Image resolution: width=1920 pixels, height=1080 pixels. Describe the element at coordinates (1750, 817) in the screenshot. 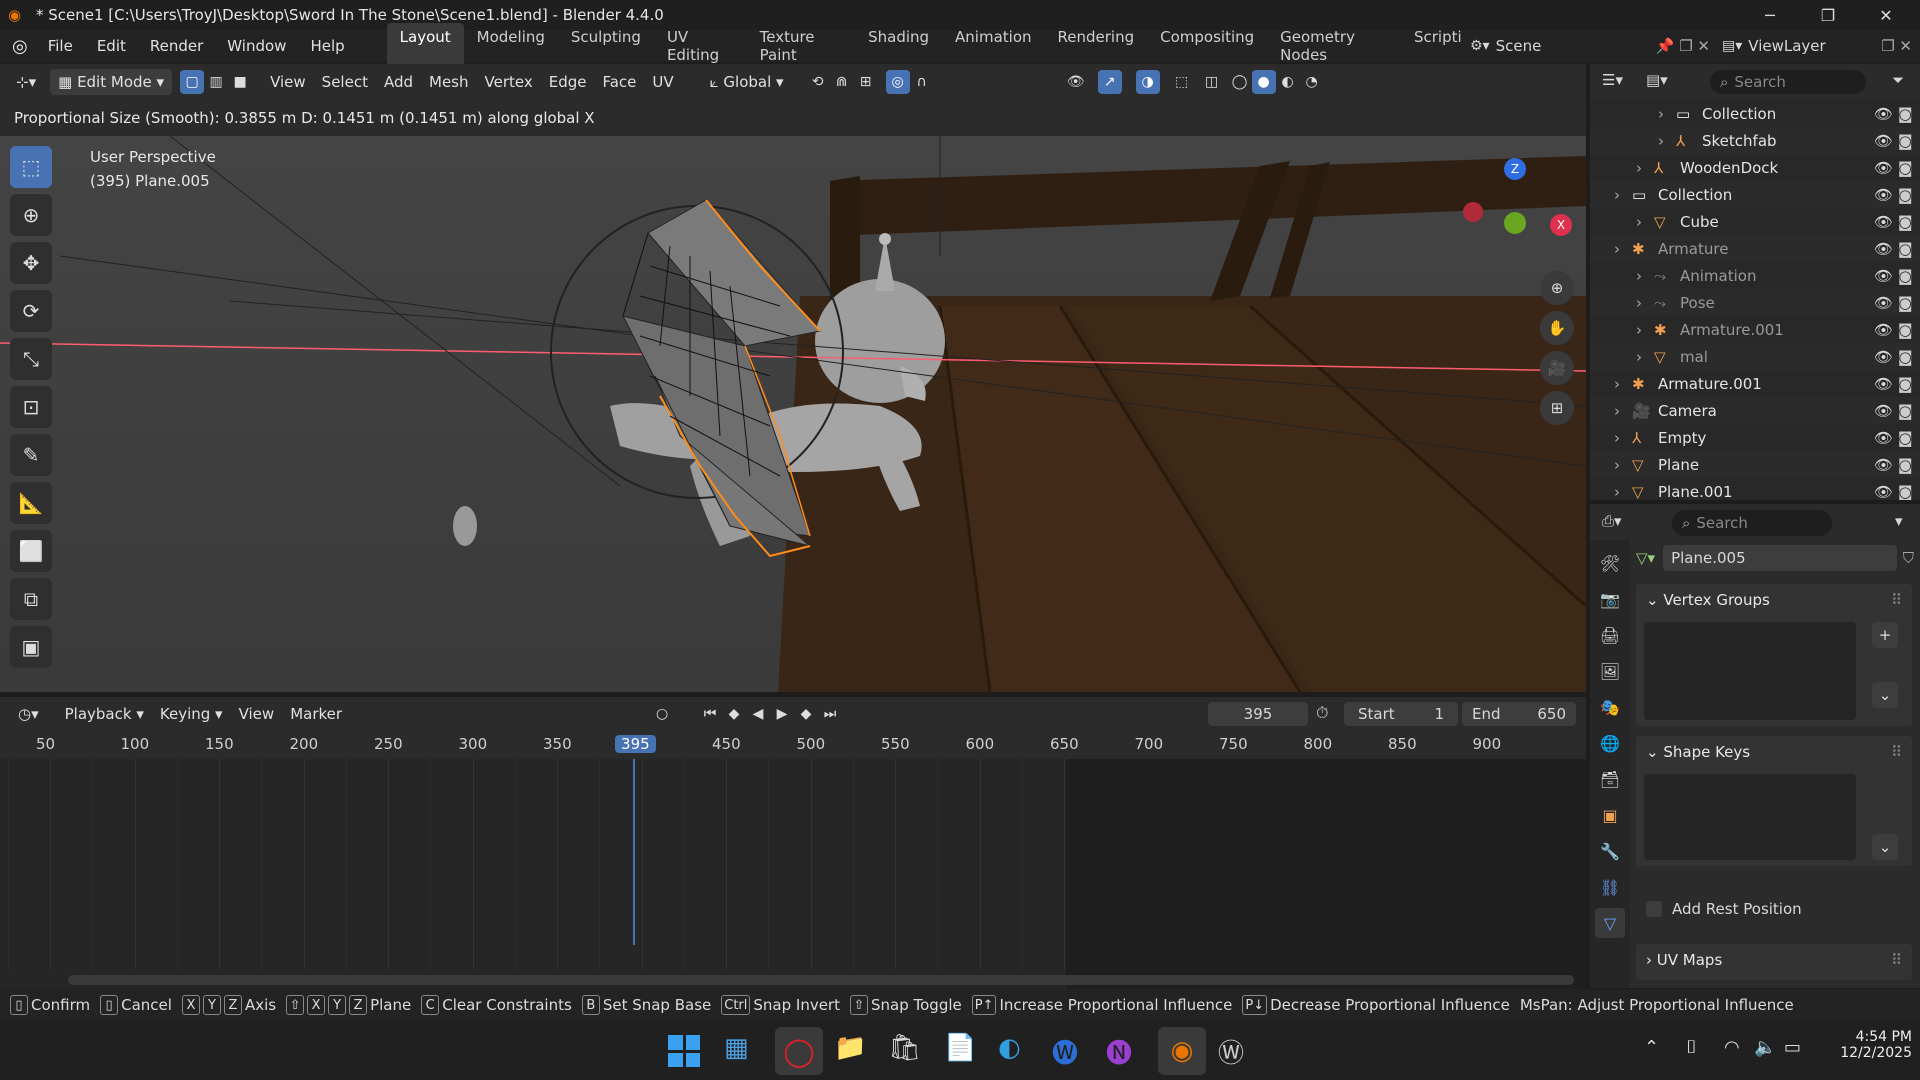

I see `shape-keys-list` at that location.